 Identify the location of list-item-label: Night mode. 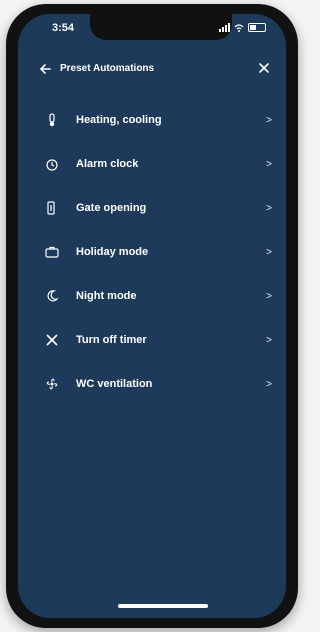
(106, 296).